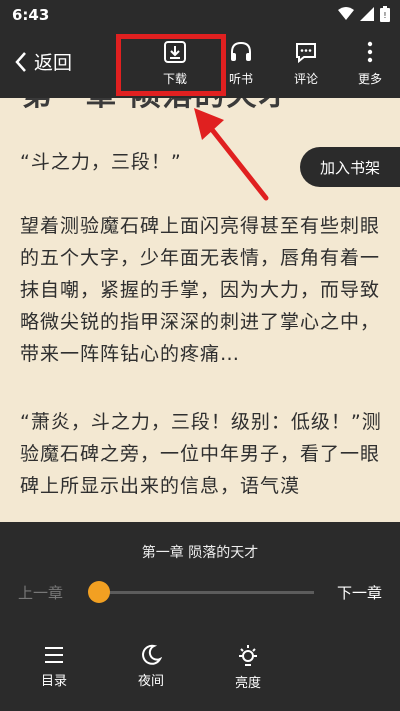  Describe the element at coordinates (205, 592) in the screenshot. I see `chapter-progress-slider` at that location.